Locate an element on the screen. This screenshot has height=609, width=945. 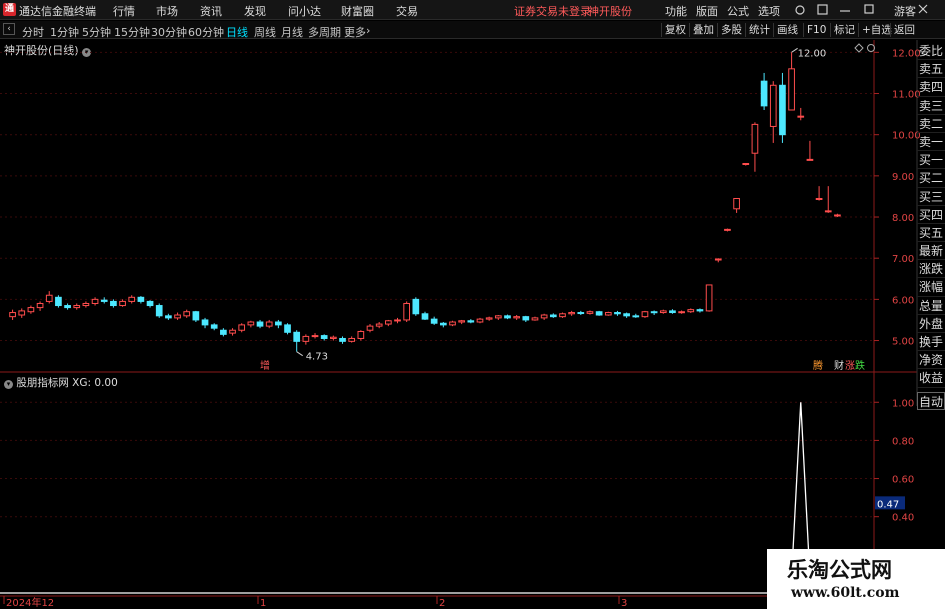
ind-axis-label: 0.40 is located at coordinates (903, 518).